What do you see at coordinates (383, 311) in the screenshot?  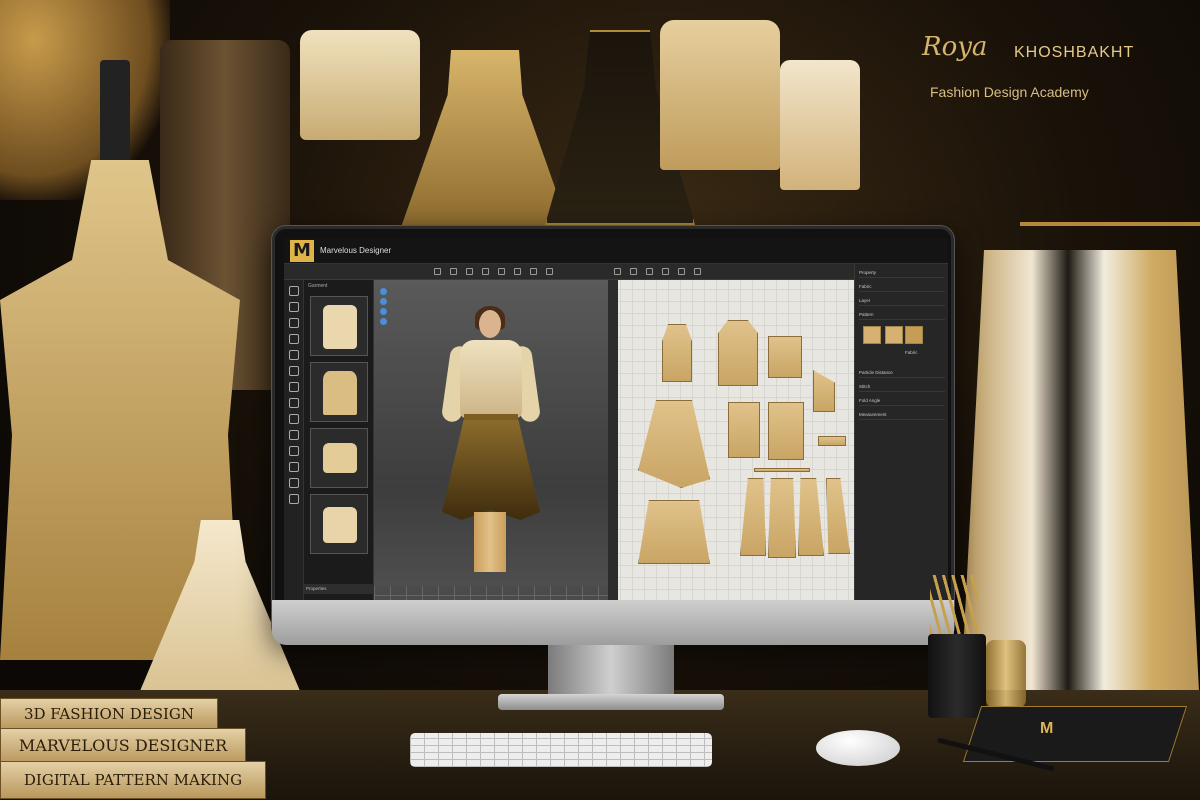 I see `lighting-icon` at bounding box center [383, 311].